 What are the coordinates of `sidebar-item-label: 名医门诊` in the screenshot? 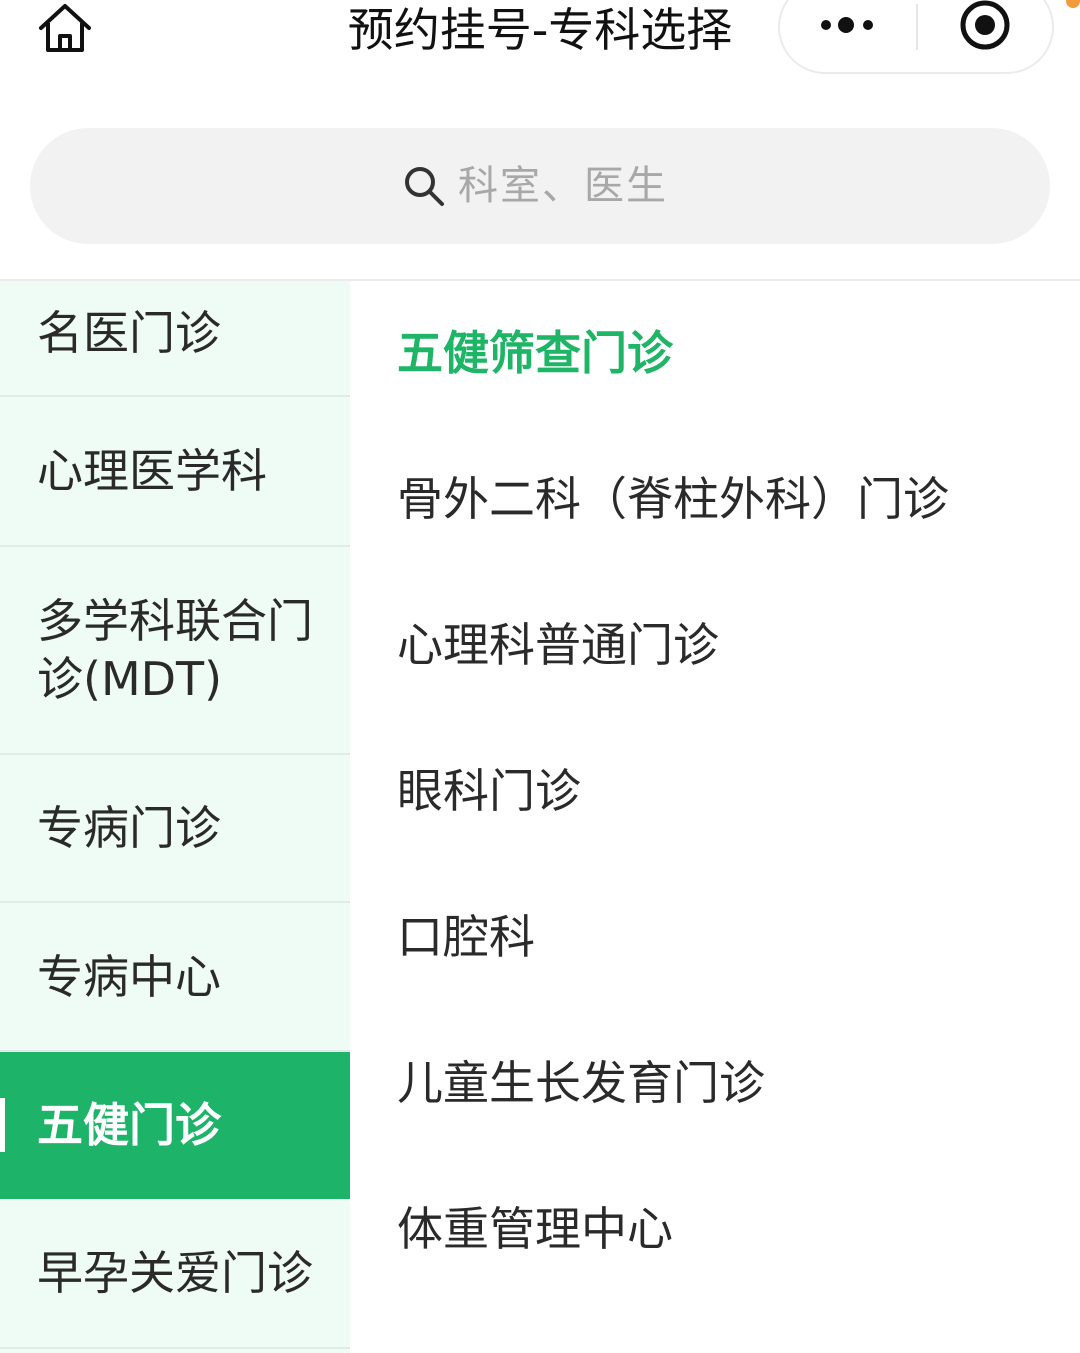 It's located at (129, 333).